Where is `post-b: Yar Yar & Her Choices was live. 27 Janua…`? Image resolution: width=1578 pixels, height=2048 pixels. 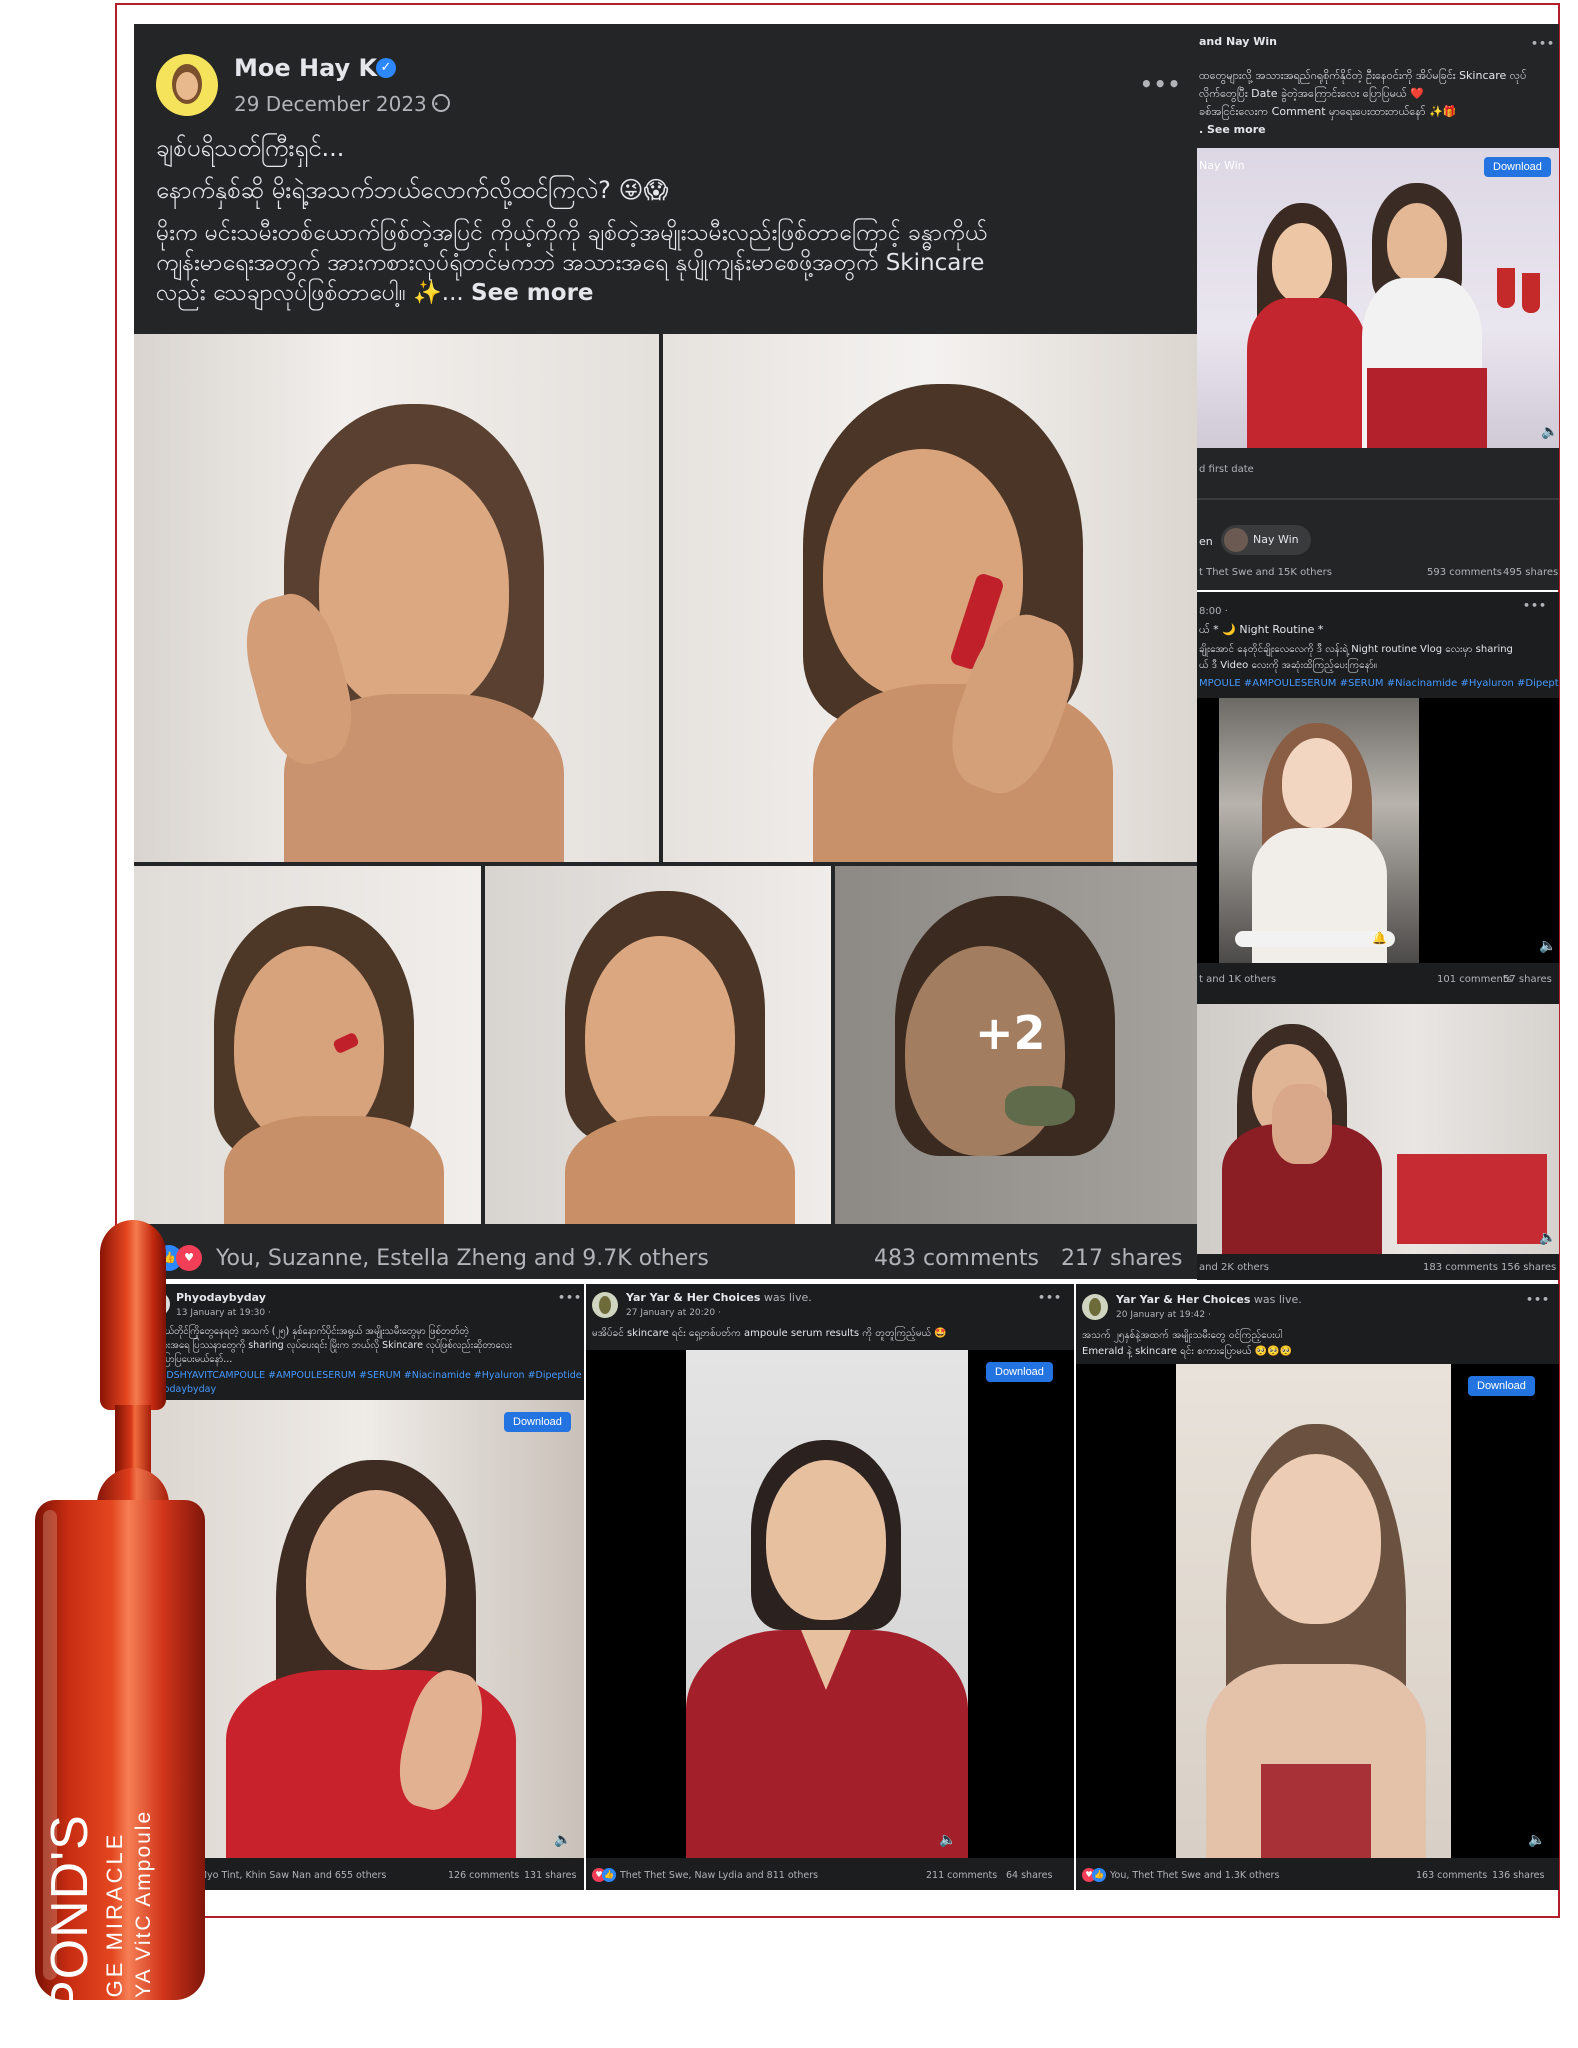 post-b: Yar Yar & Her Choices was live. 27 Janua… is located at coordinates (830, 1587).